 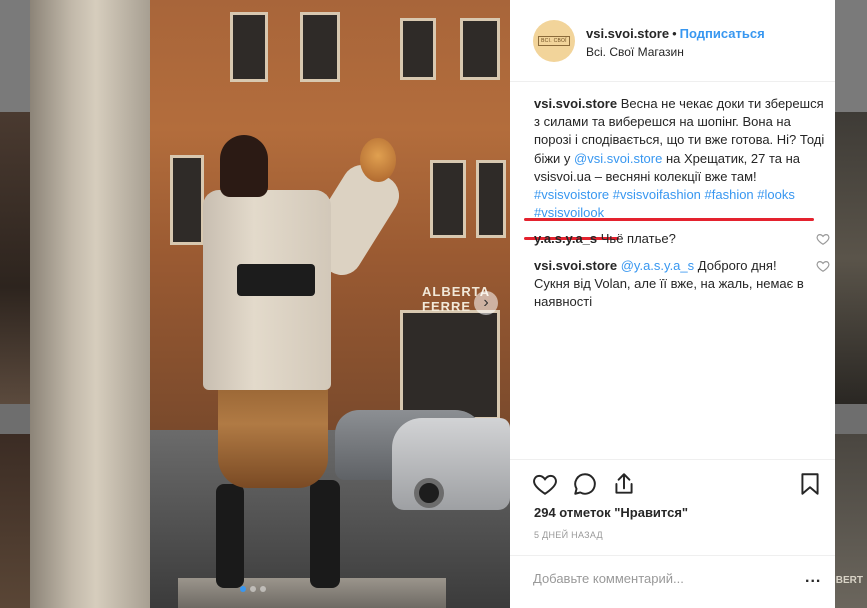 I want to click on comment-icon, so click(x=585, y=484).